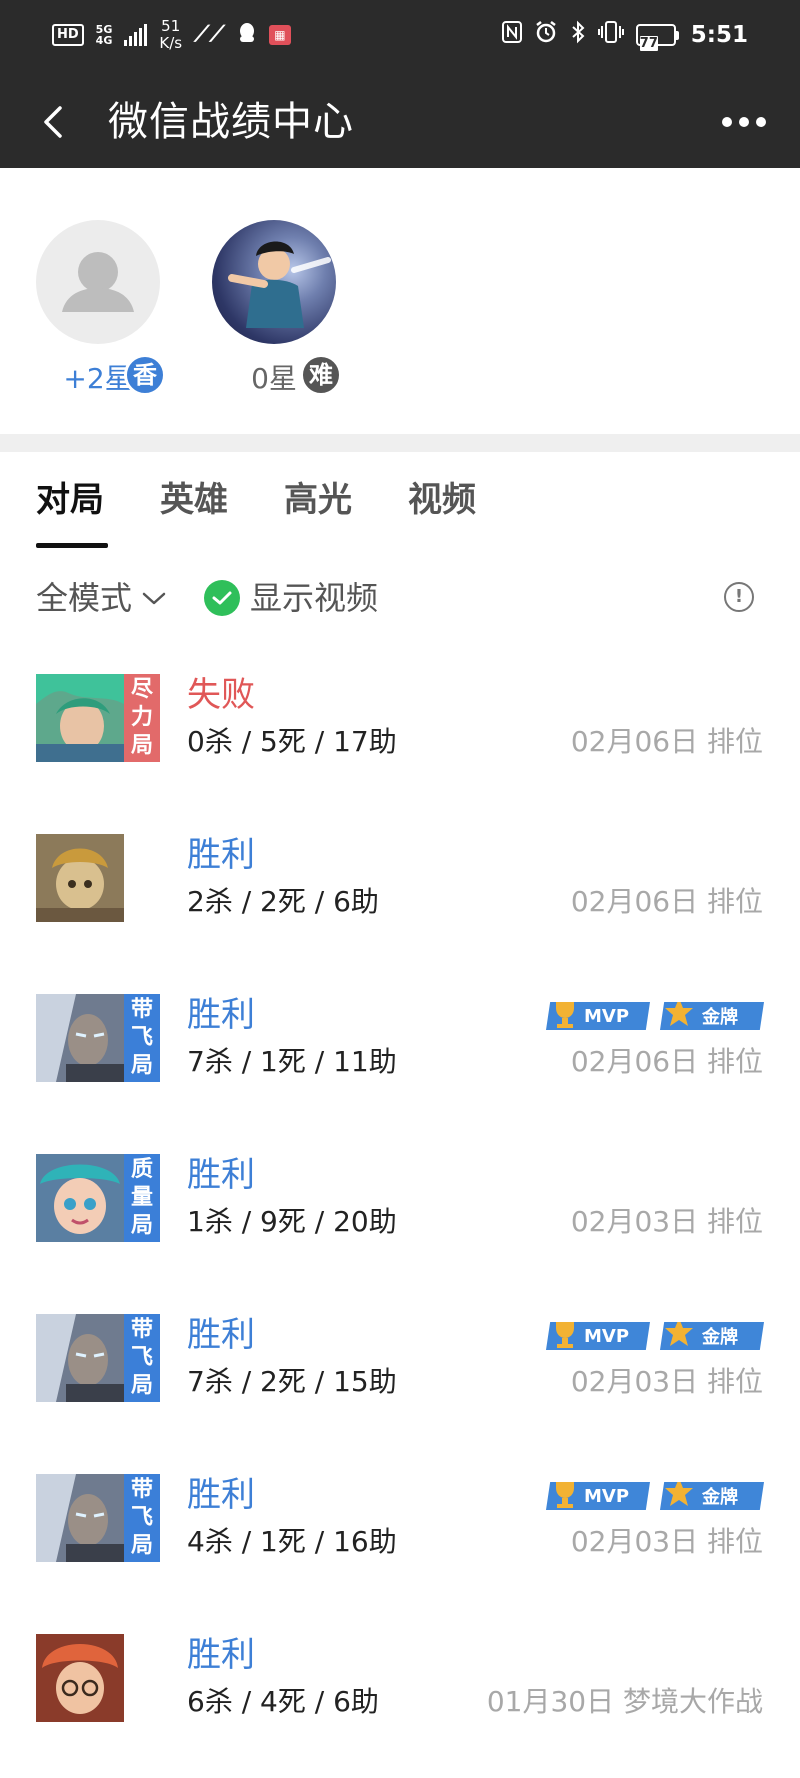 The height and width of the screenshot is (1778, 800). Describe the element at coordinates (395, 598) in the screenshot. I see `filter-row: 全模式 显示视频 !` at that location.